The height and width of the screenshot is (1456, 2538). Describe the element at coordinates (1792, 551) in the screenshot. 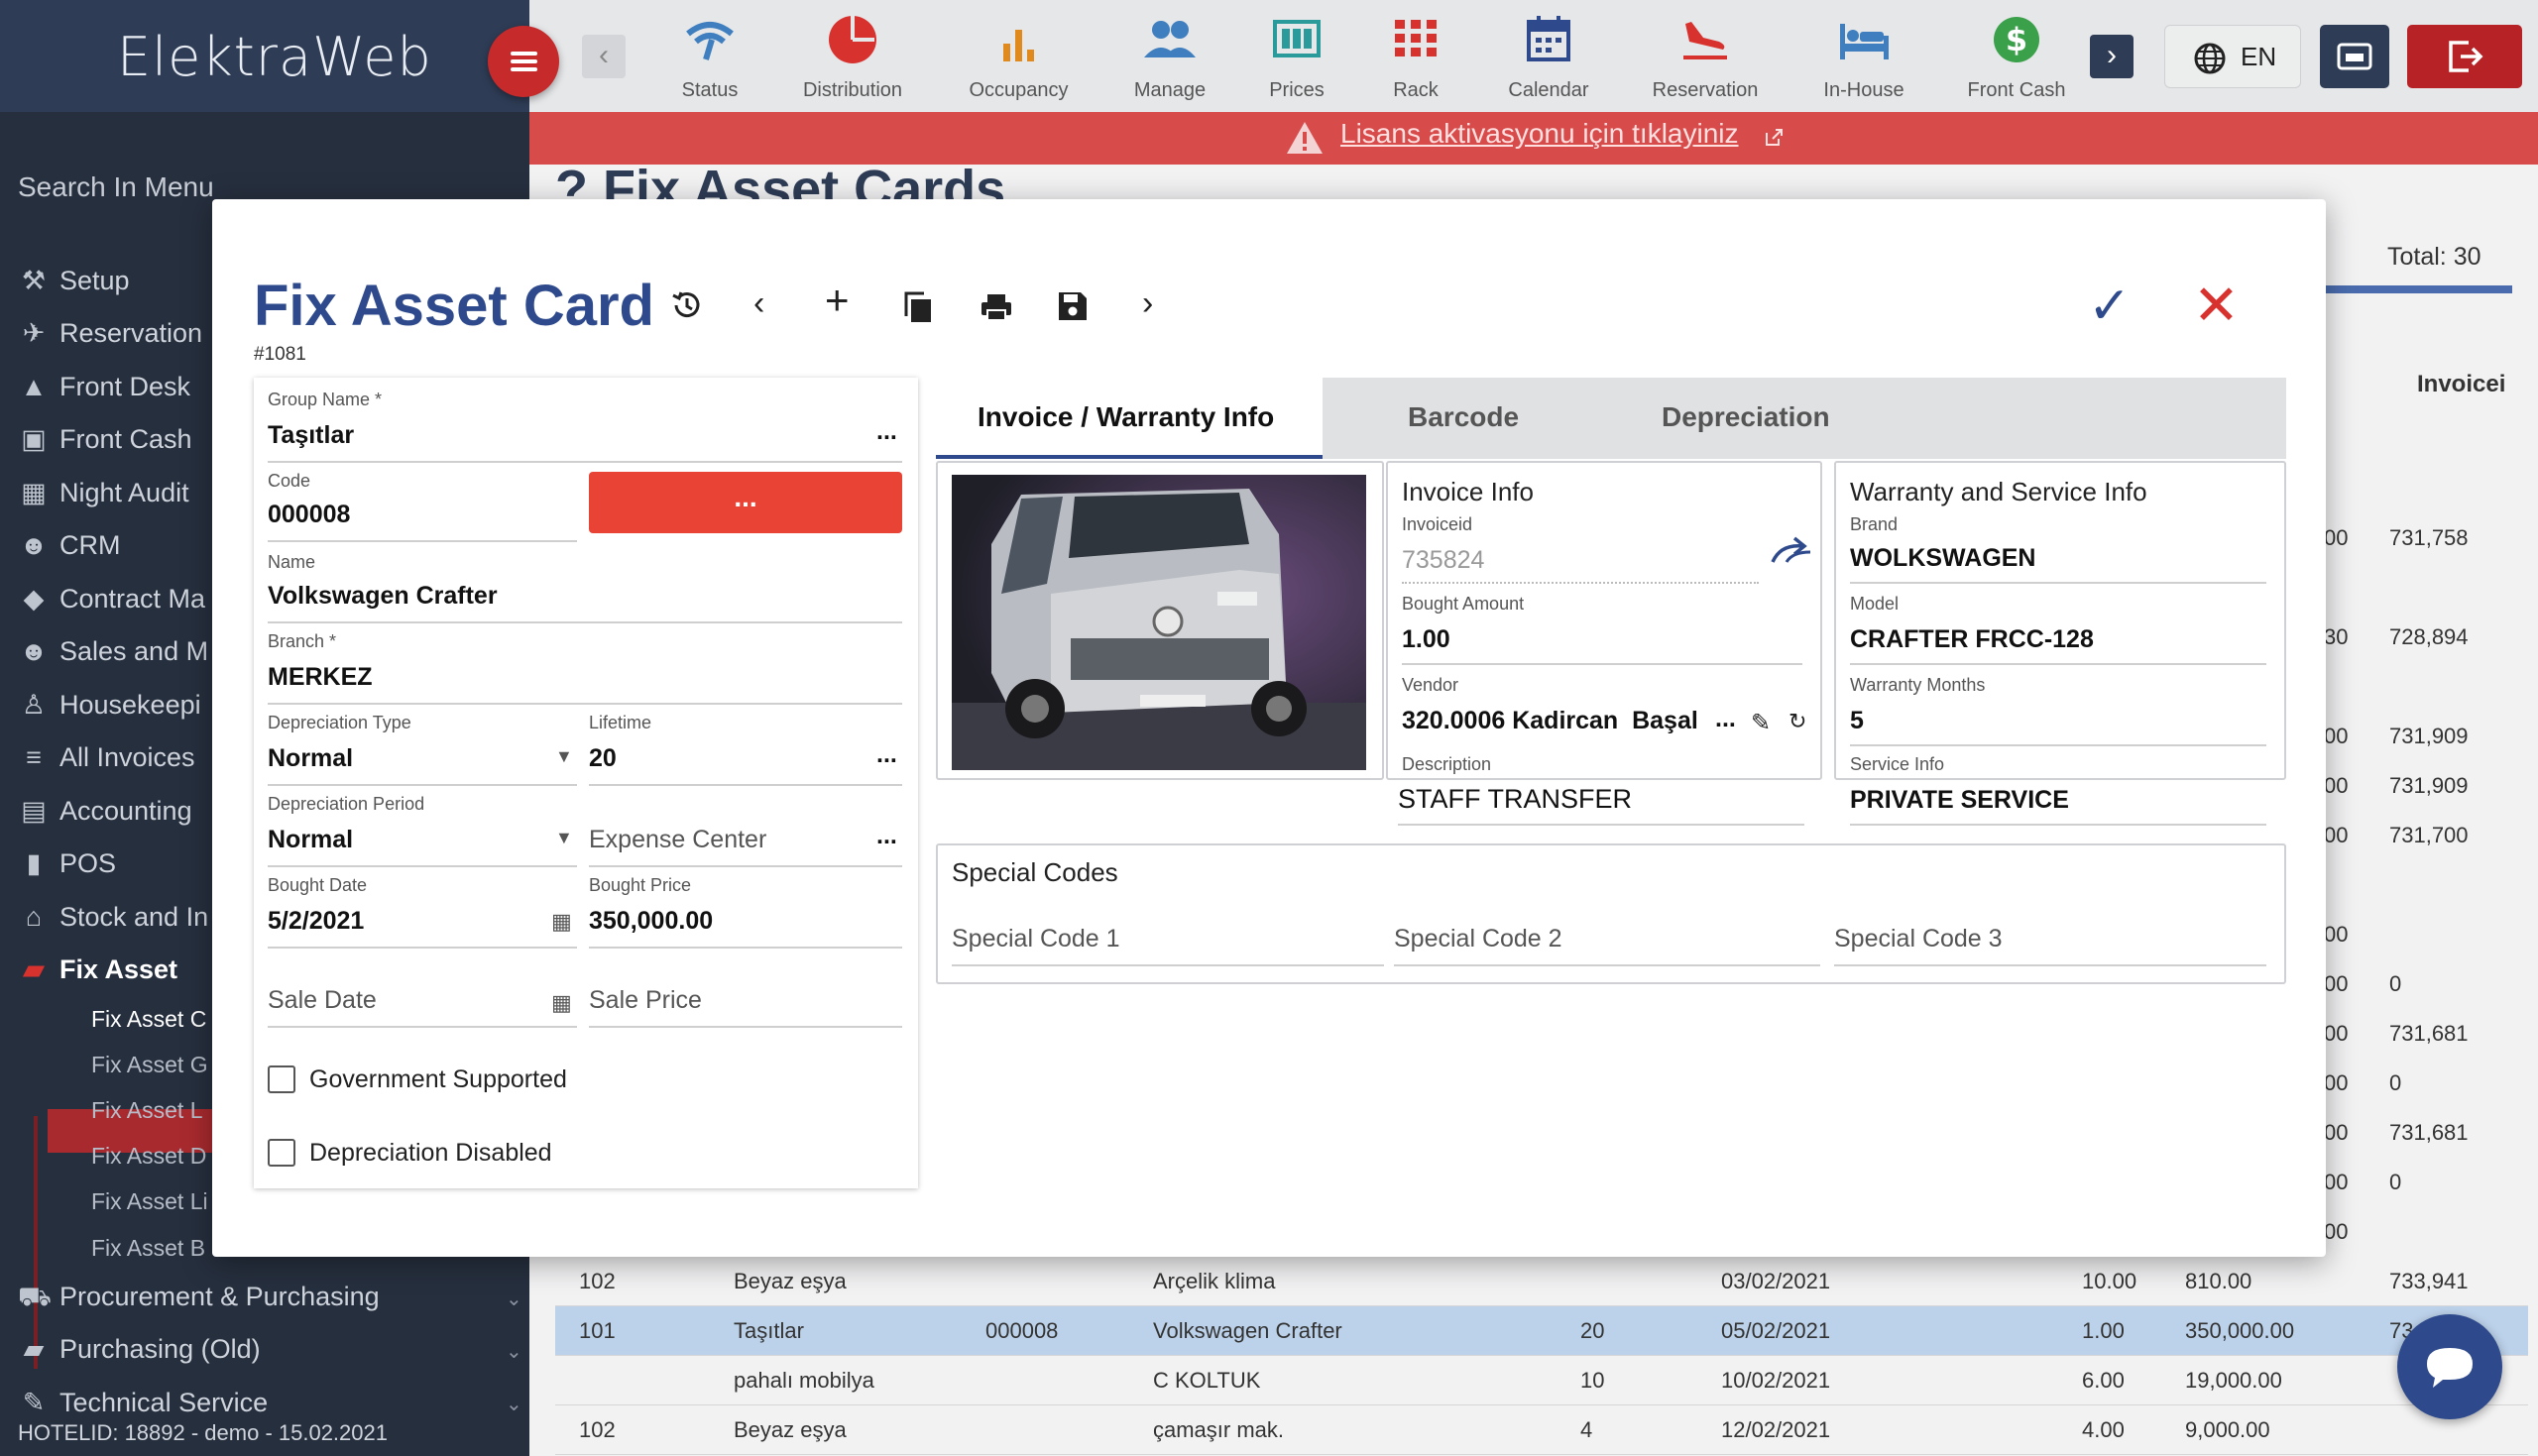

I see `goto-invoice-icon` at that location.